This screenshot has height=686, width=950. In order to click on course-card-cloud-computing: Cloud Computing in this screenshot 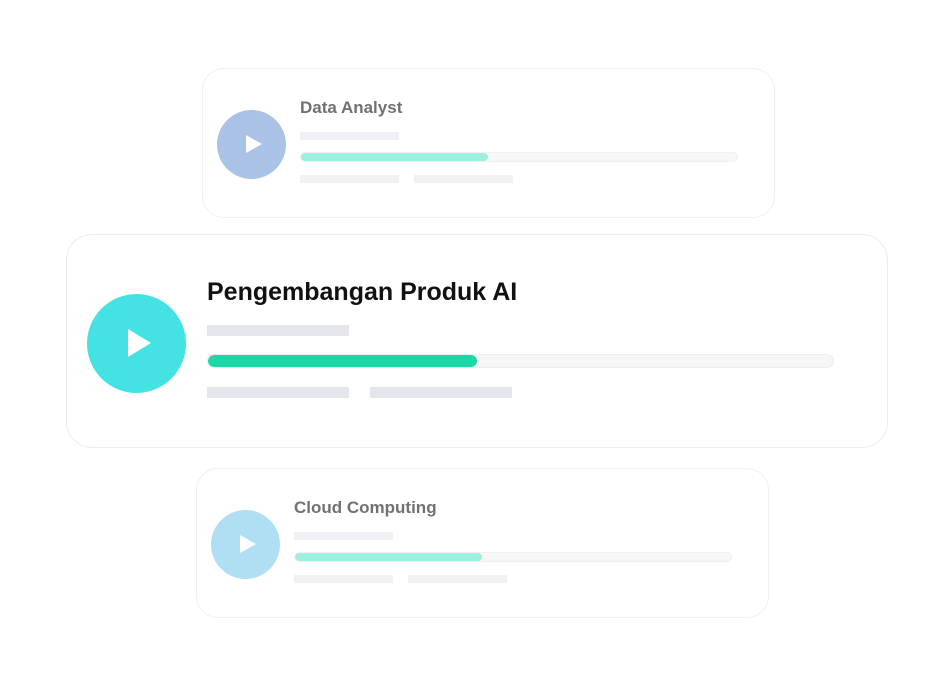, I will do `click(482, 543)`.